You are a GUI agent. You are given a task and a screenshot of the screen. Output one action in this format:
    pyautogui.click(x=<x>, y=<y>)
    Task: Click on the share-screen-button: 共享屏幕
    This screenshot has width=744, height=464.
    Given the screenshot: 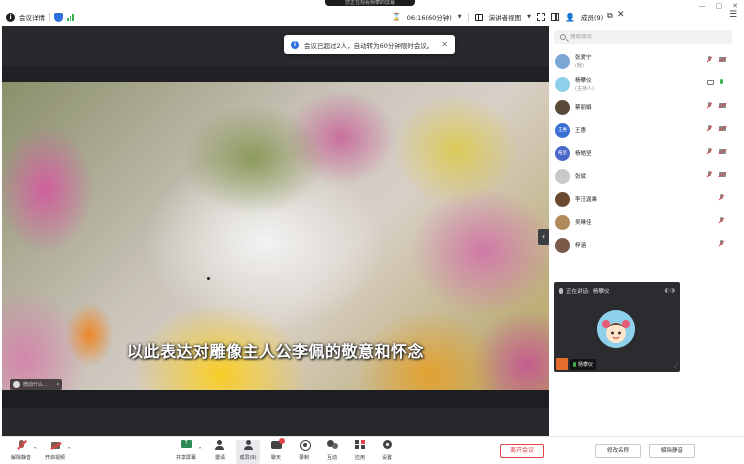 What is the action you would take?
    pyautogui.click(x=186, y=451)
    